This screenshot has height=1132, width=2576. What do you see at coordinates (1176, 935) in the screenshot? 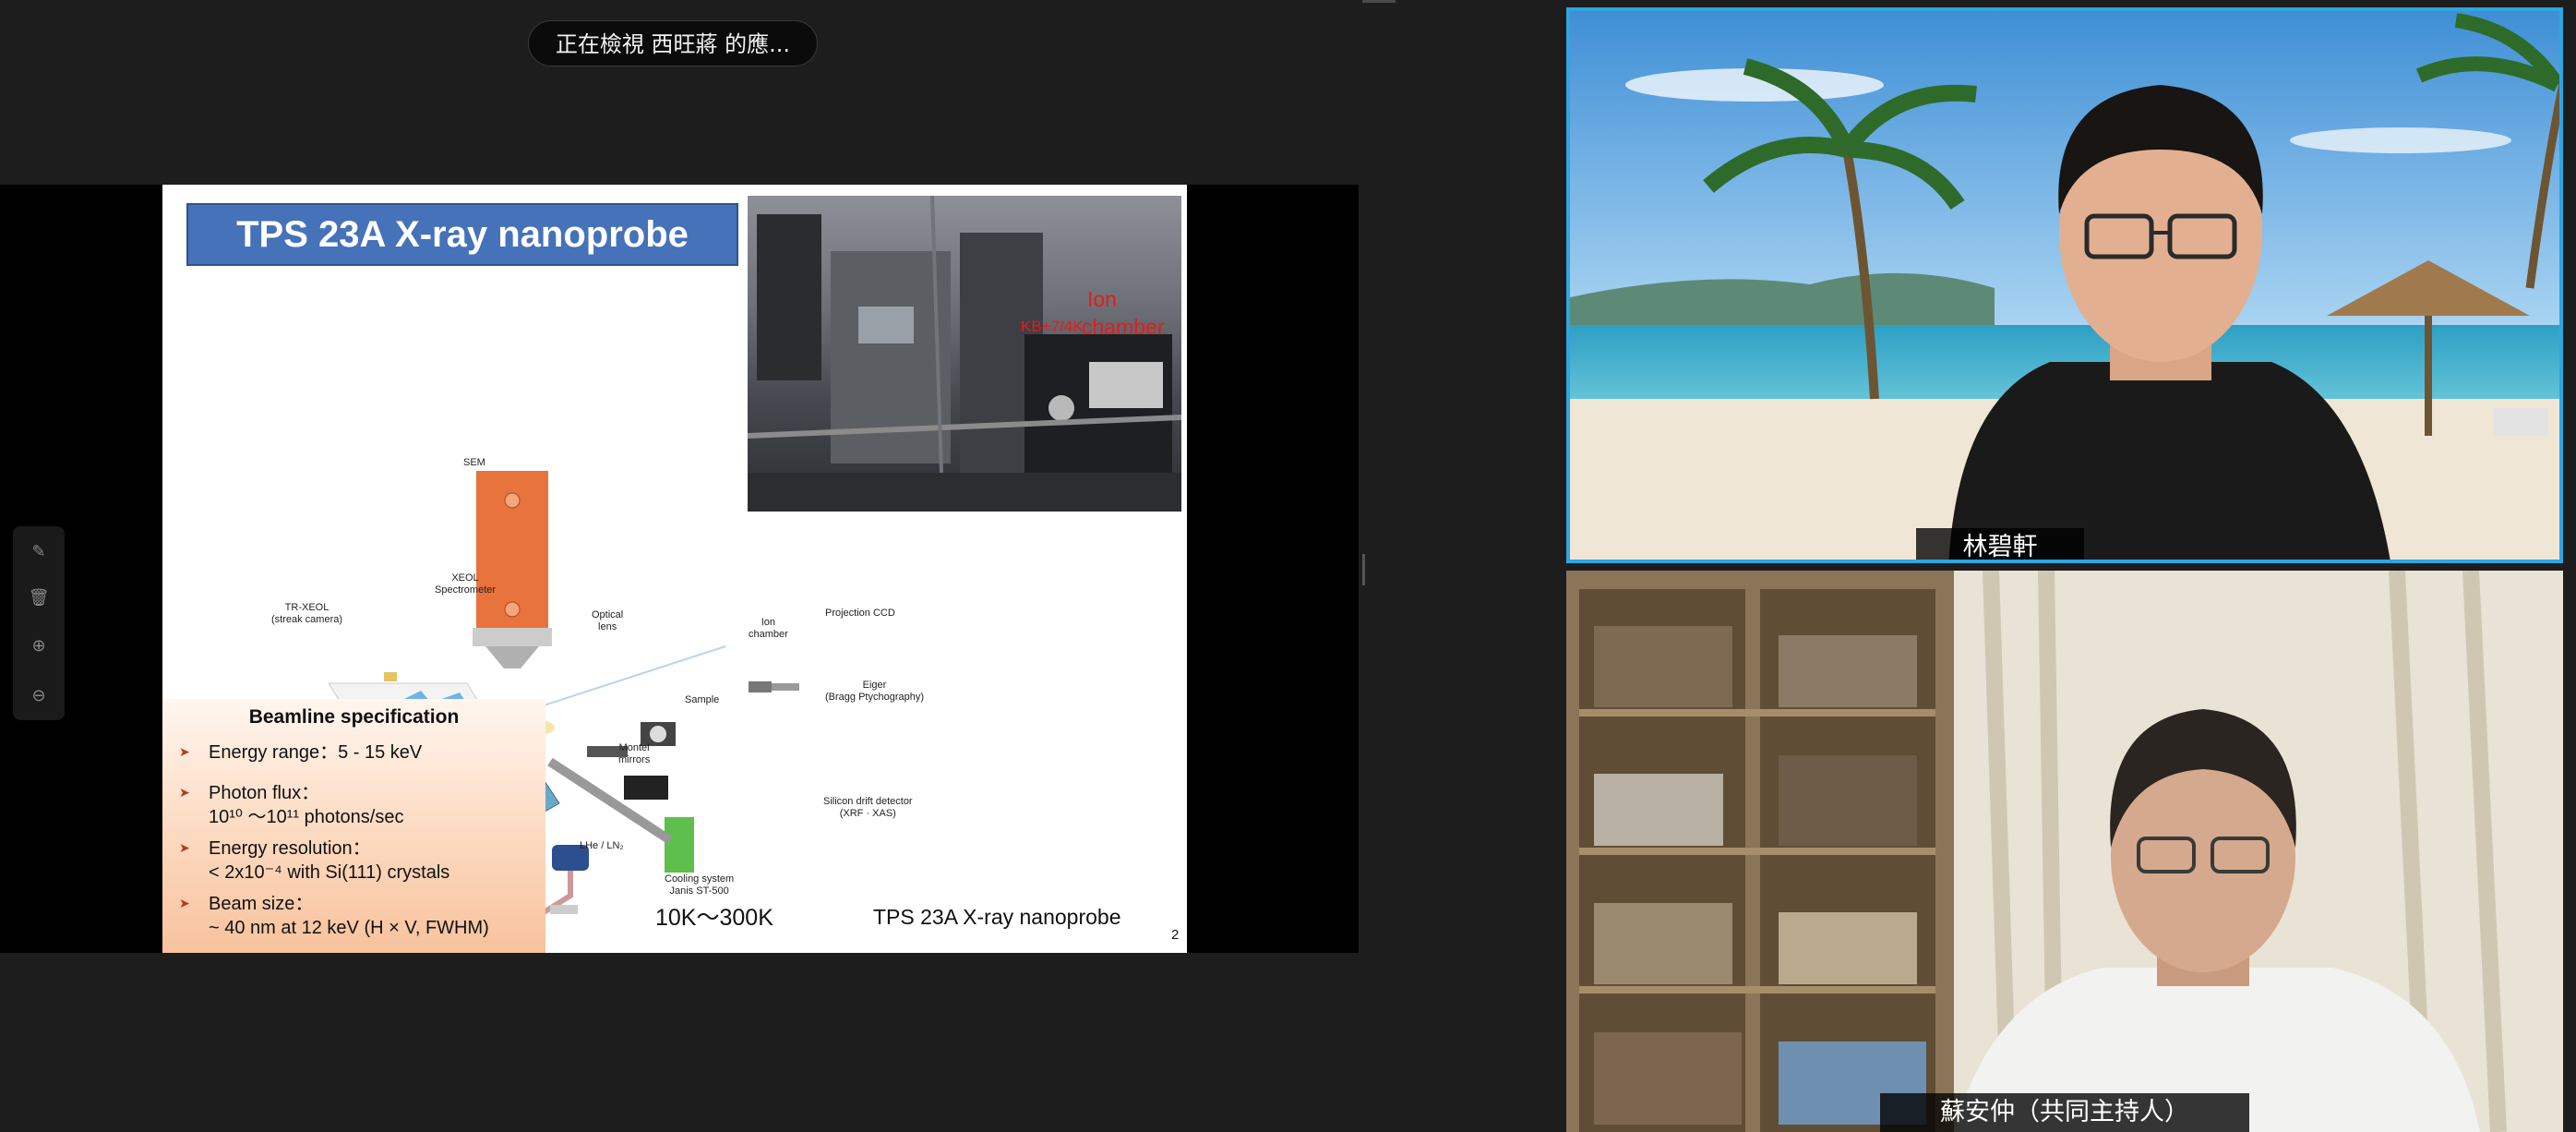
I see `slide-number: 2` at bounding box center [1176, 935].